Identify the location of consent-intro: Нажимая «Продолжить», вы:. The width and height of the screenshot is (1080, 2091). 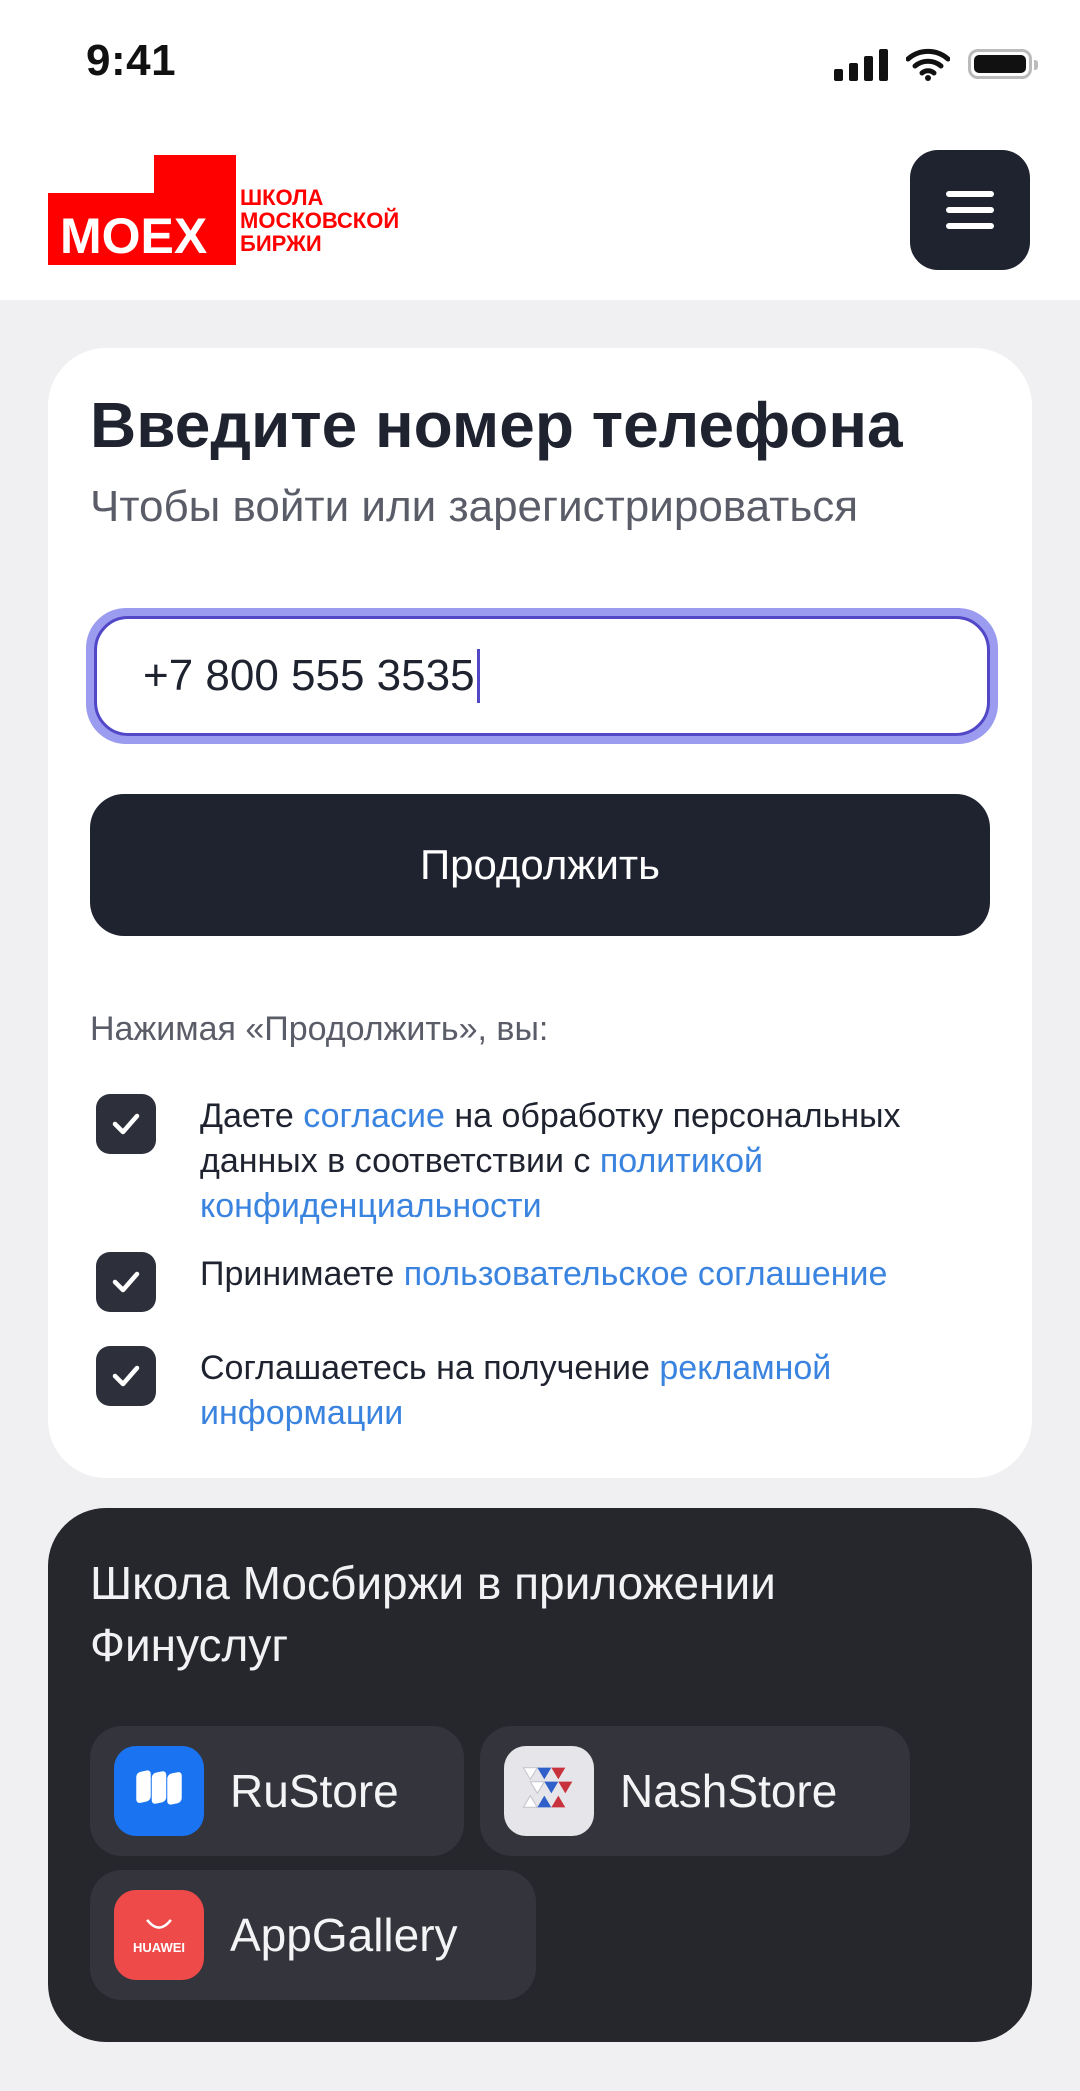
(319, 1029).